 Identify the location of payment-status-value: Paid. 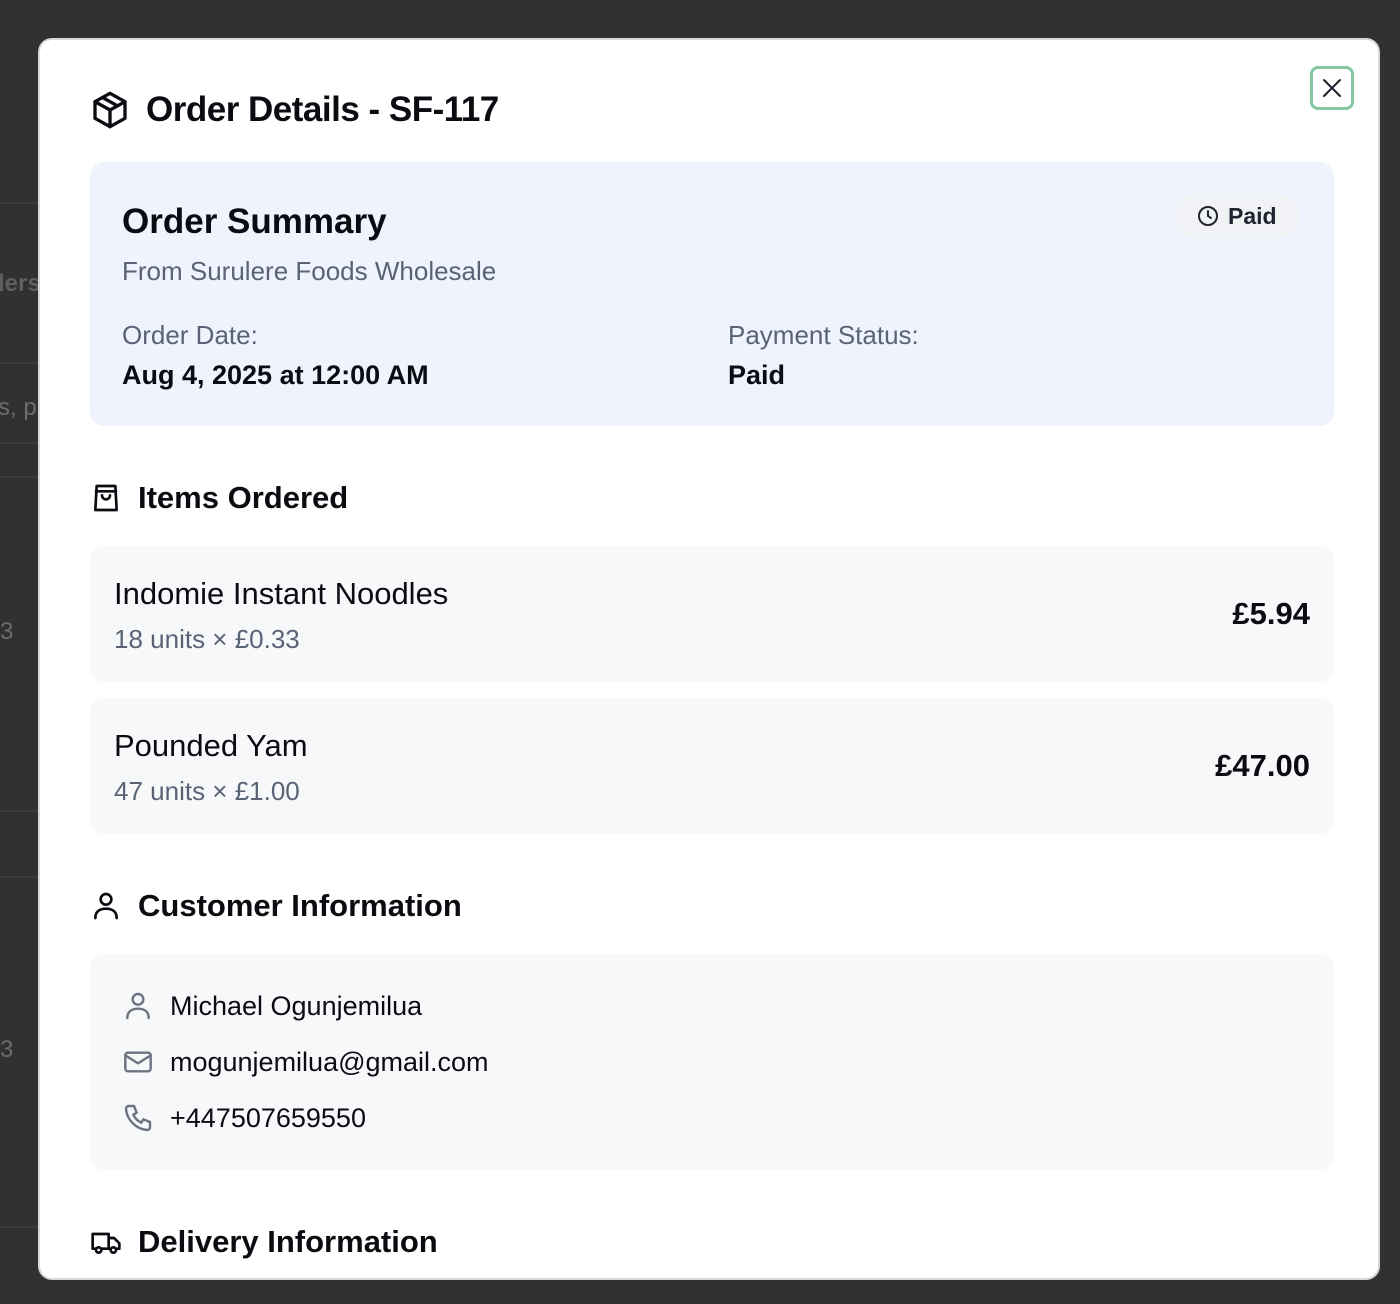
(757, 375).